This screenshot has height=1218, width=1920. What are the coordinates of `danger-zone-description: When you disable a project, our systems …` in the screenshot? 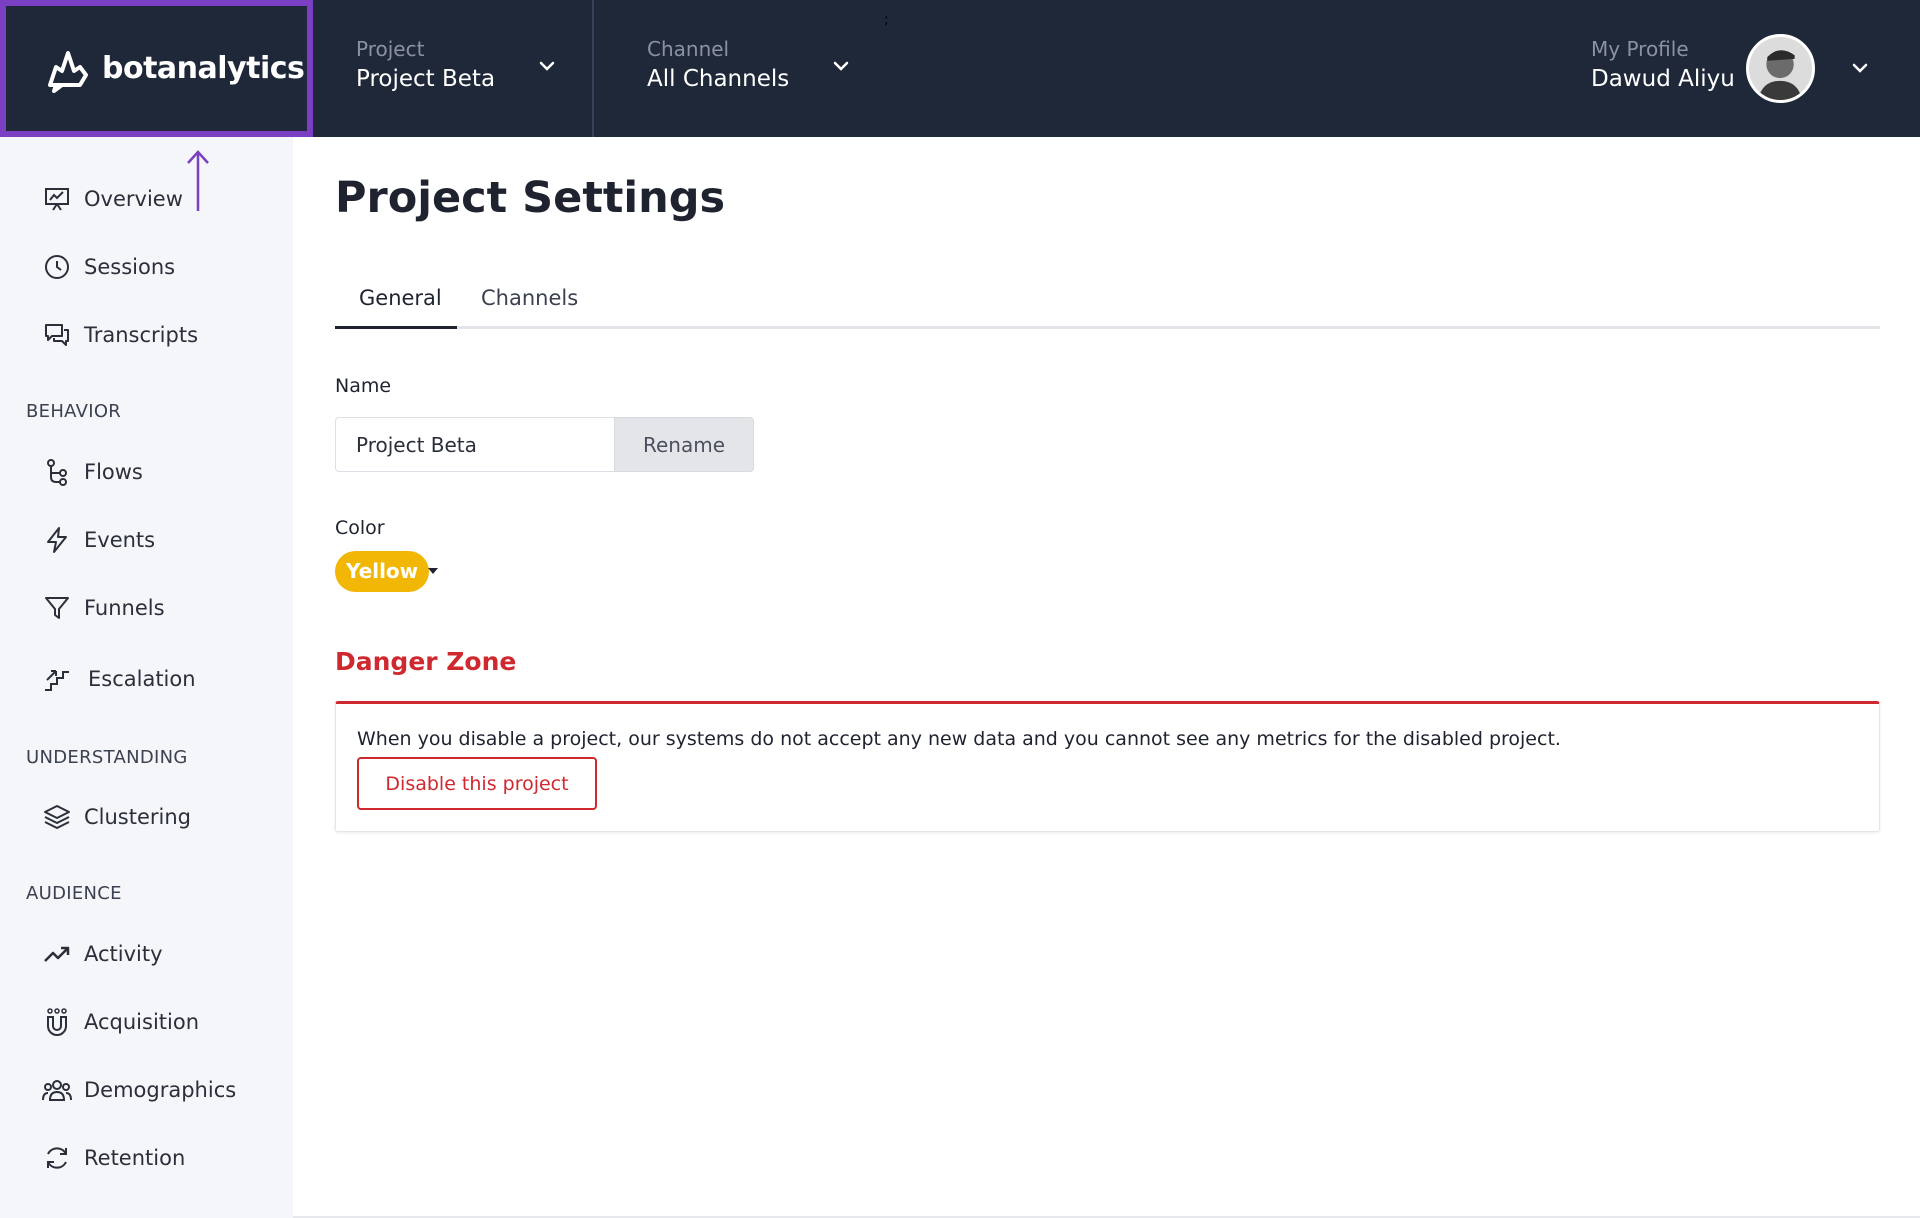 It's located at (959, 739).